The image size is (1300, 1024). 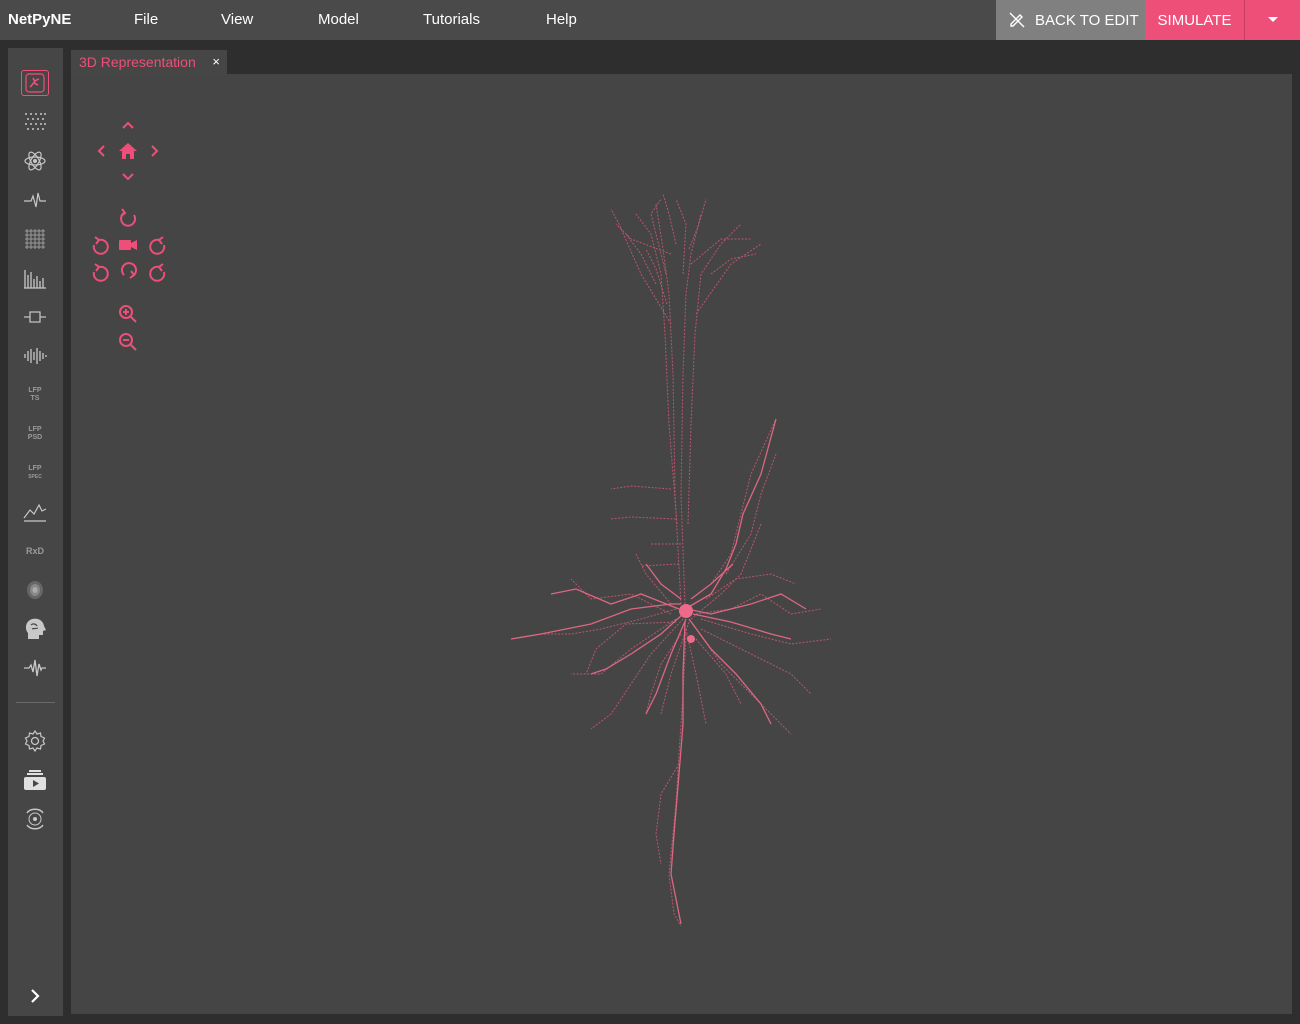 I want to click on sidebar-item-eeg, so click(x=35, y=668).